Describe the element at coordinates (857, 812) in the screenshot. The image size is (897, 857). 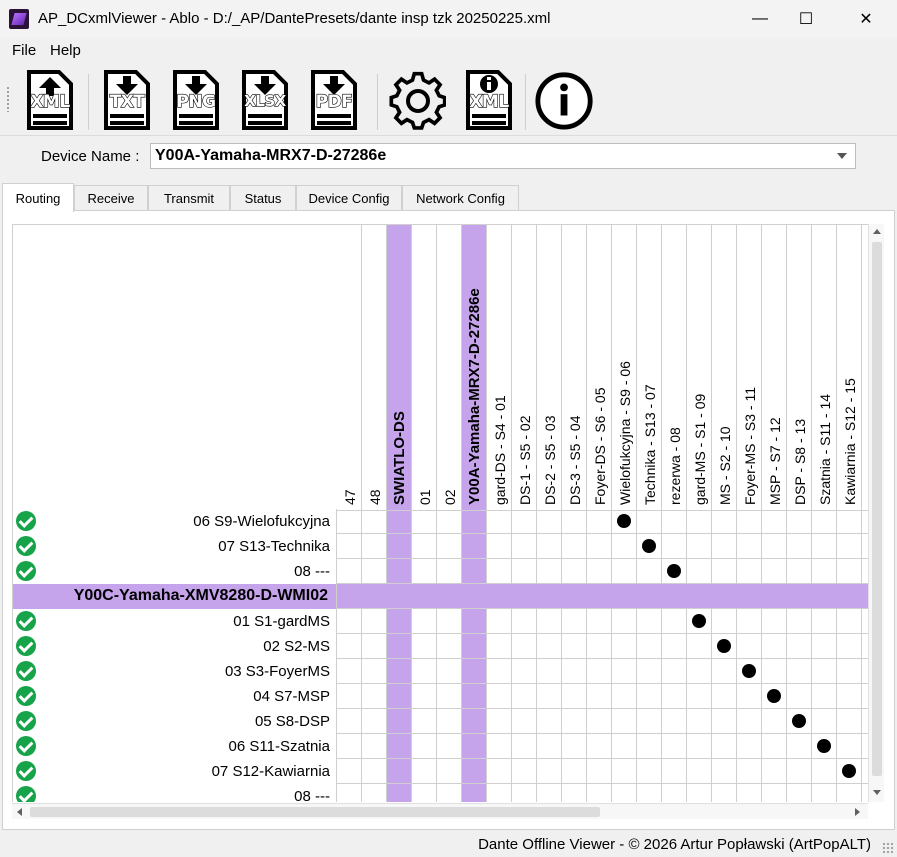
I see `scroll-right-icon` at that location.